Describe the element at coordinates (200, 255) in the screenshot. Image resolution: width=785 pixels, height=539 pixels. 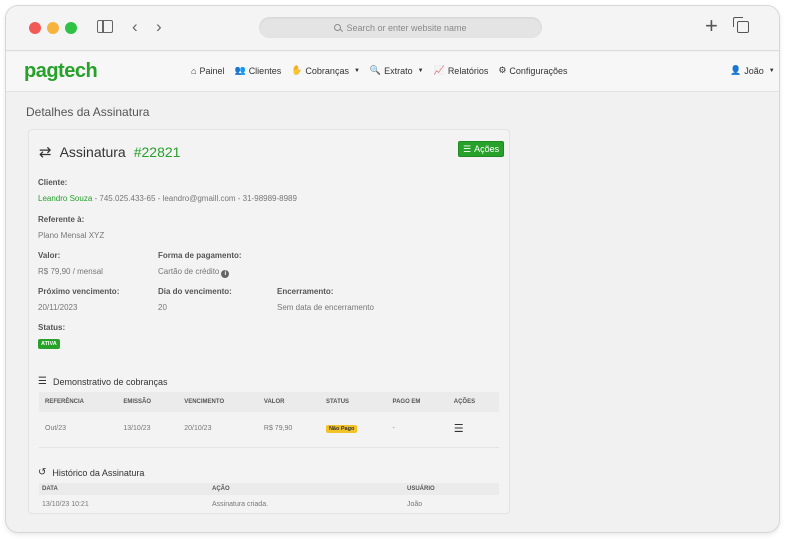
I see `forma-pagamento-label: Forma de pagamento:` at that location.